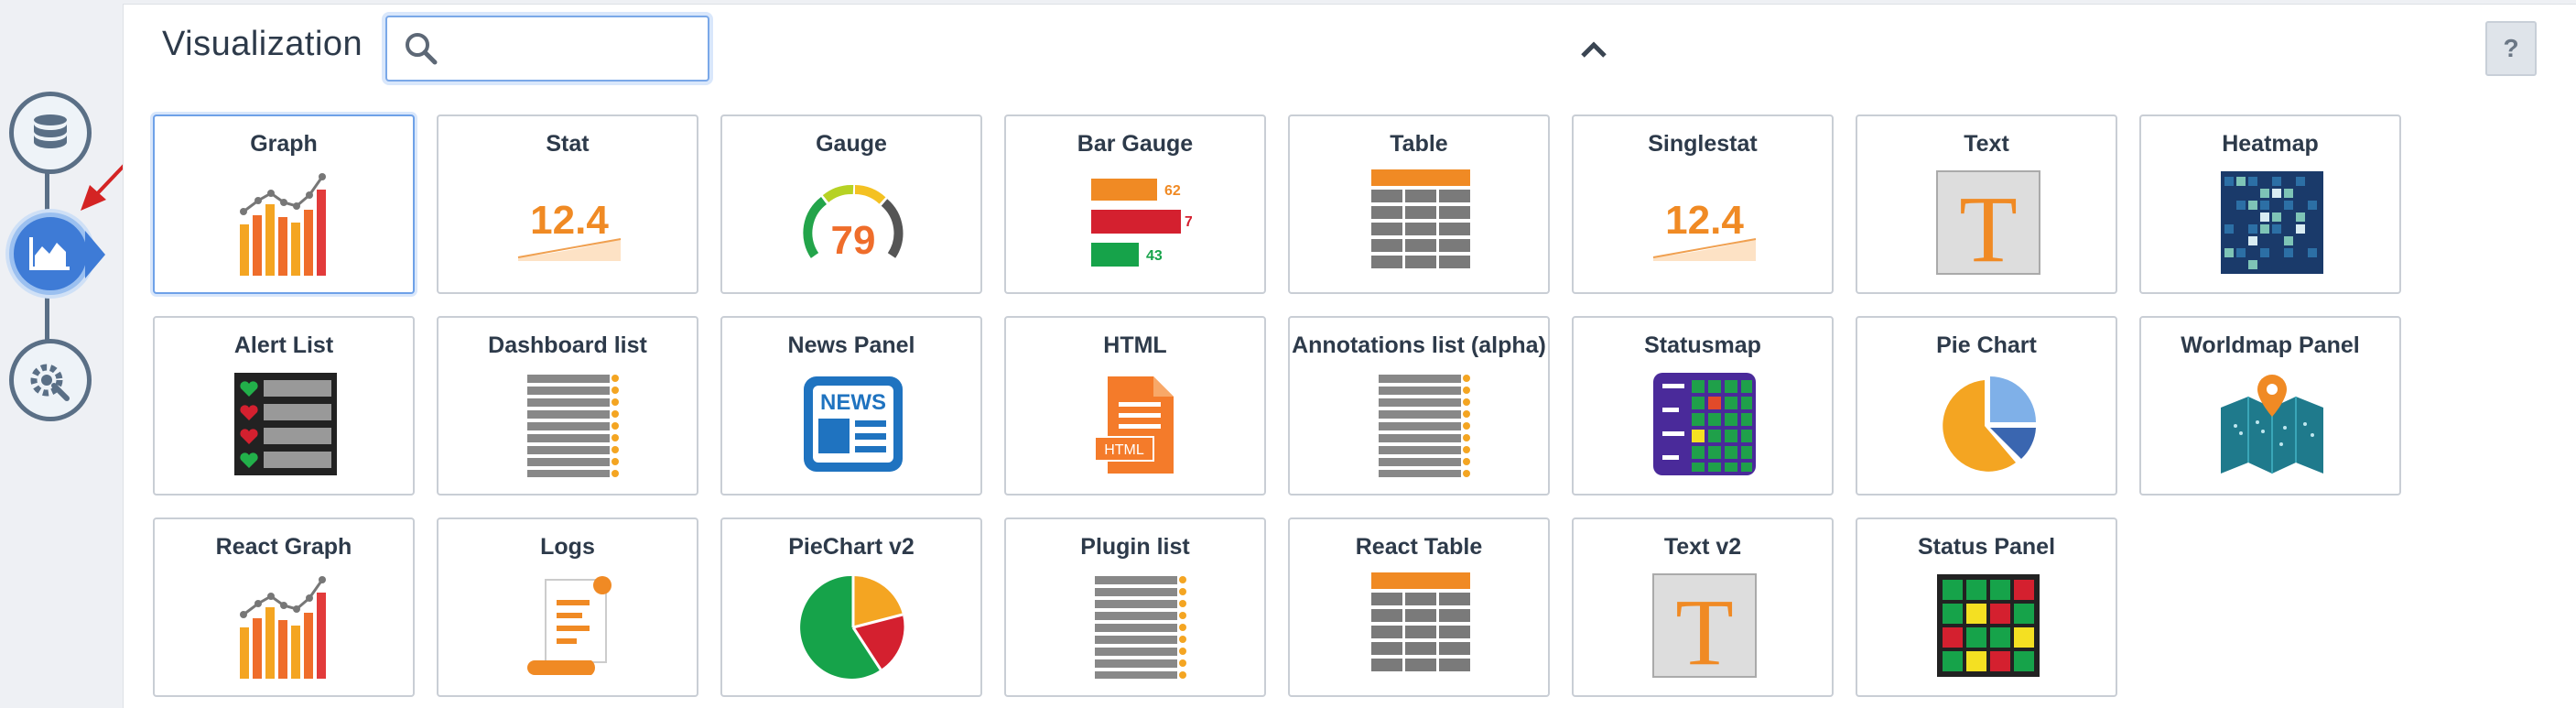 The width and height of the screenshot is (2576, 708). I want to click on logs-icon, so click(570, 625).